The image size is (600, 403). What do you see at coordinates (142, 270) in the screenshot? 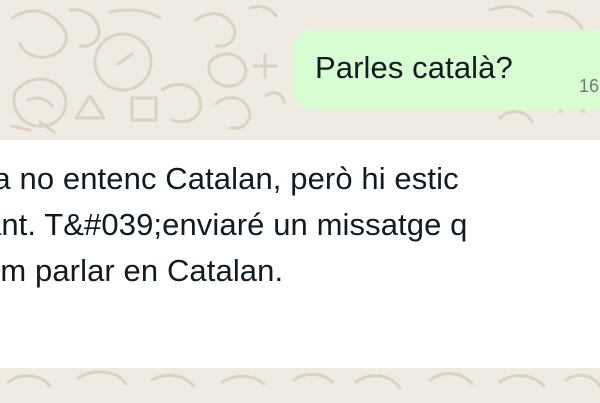
I see `incoming-message-line-3: em parlar en Catalan.` at bounding box center [142, 270].